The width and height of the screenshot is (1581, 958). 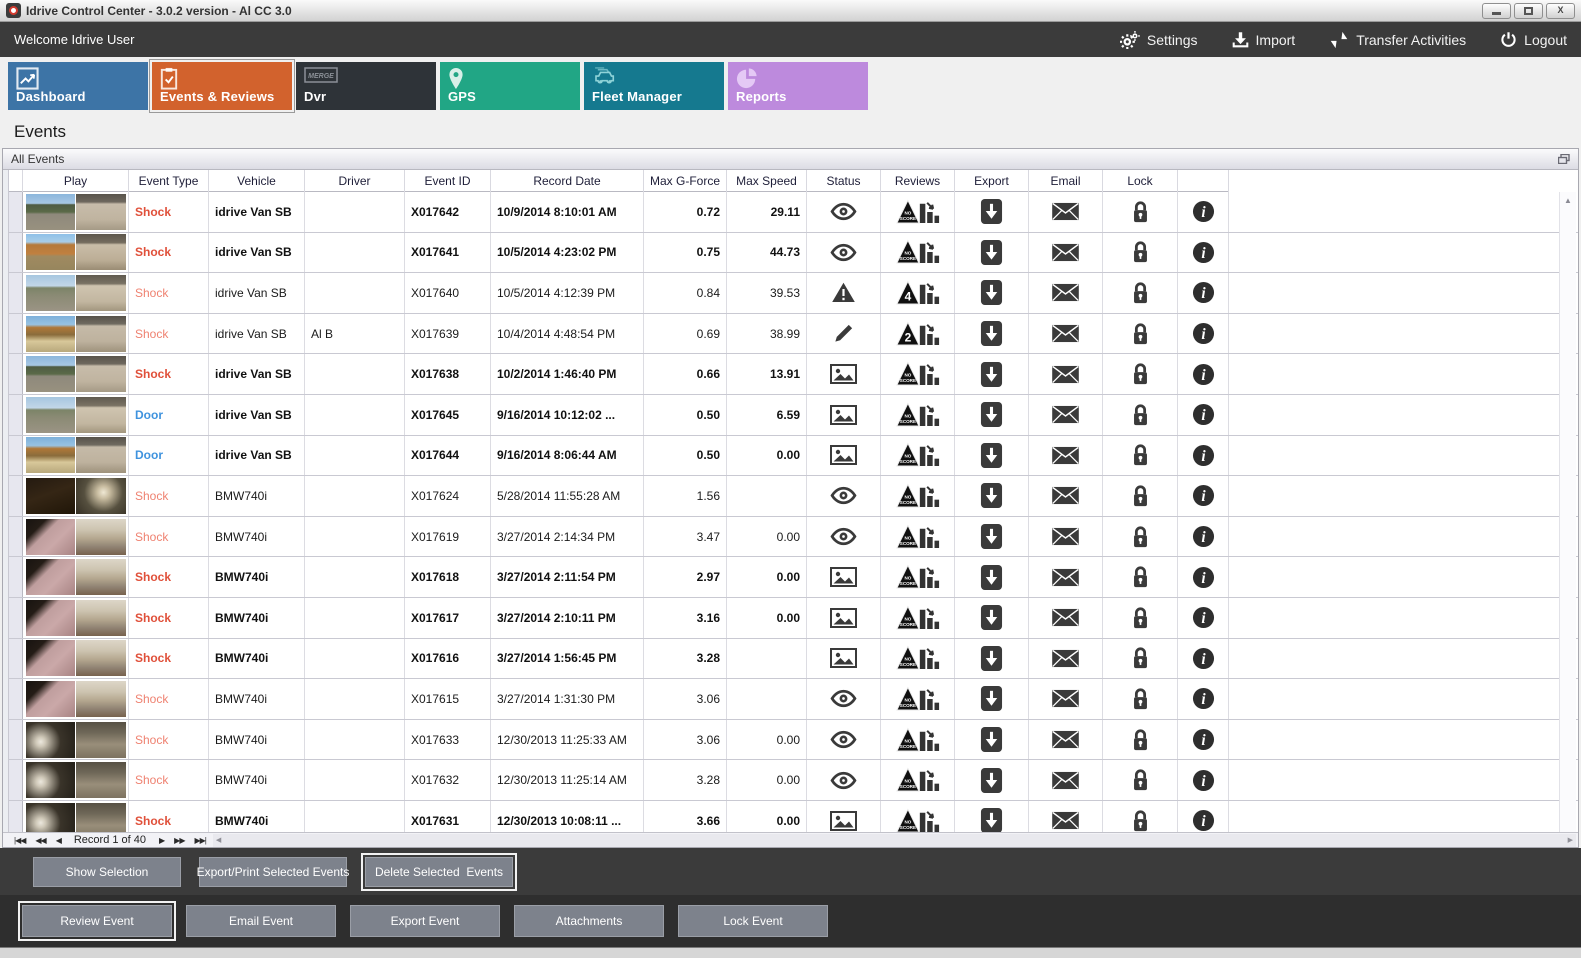 I want to click on next-record-button: ▶, so click(x=162, y=840).